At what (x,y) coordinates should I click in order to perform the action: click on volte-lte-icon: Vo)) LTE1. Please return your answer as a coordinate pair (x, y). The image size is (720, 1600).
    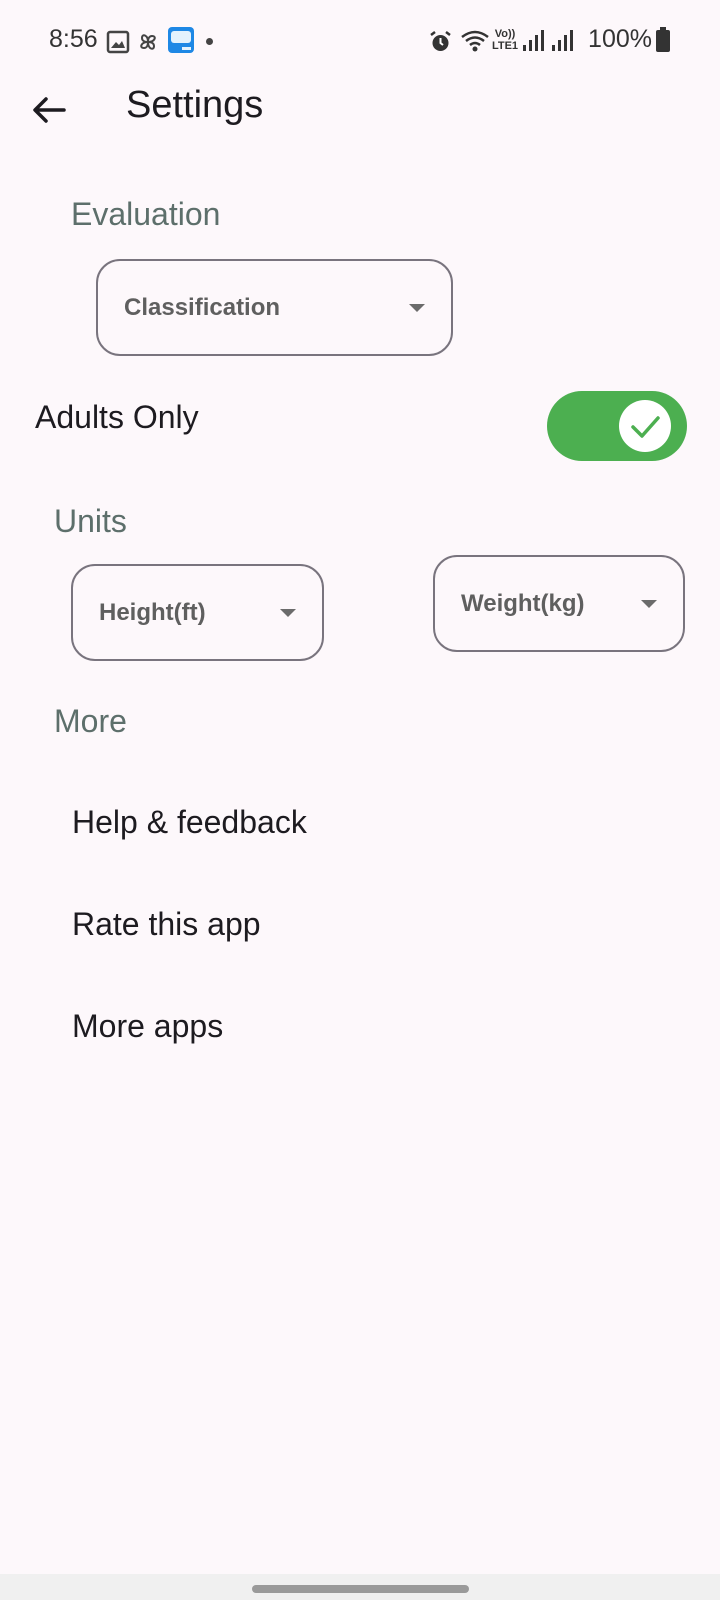
    Looking at the image, I should click on (505, 40).